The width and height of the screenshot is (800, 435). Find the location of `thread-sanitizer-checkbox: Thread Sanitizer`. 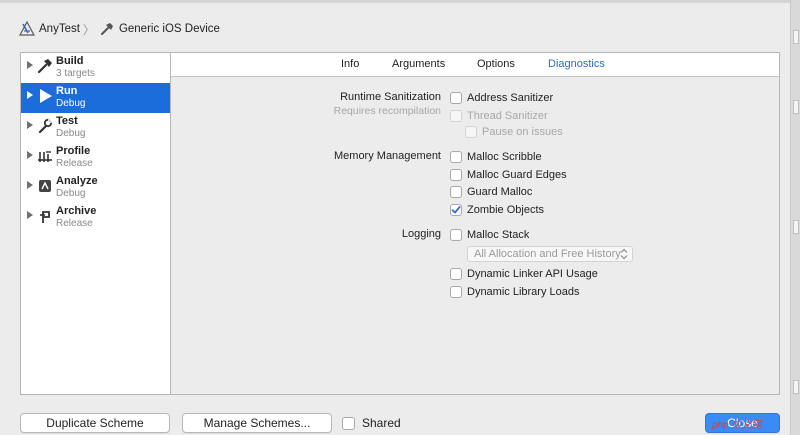

thread-sanitizer-checkbox: Thread Sanitizer is located at coordinates (499, 116).